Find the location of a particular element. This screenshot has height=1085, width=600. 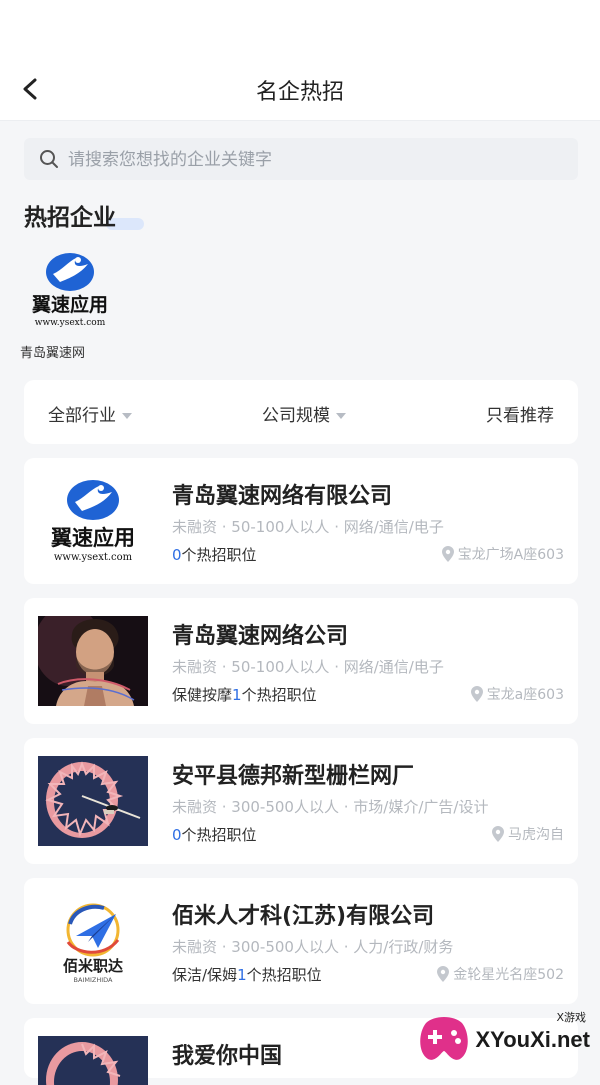

top-bar: 名企热招 is located at coordinates (300, 60).